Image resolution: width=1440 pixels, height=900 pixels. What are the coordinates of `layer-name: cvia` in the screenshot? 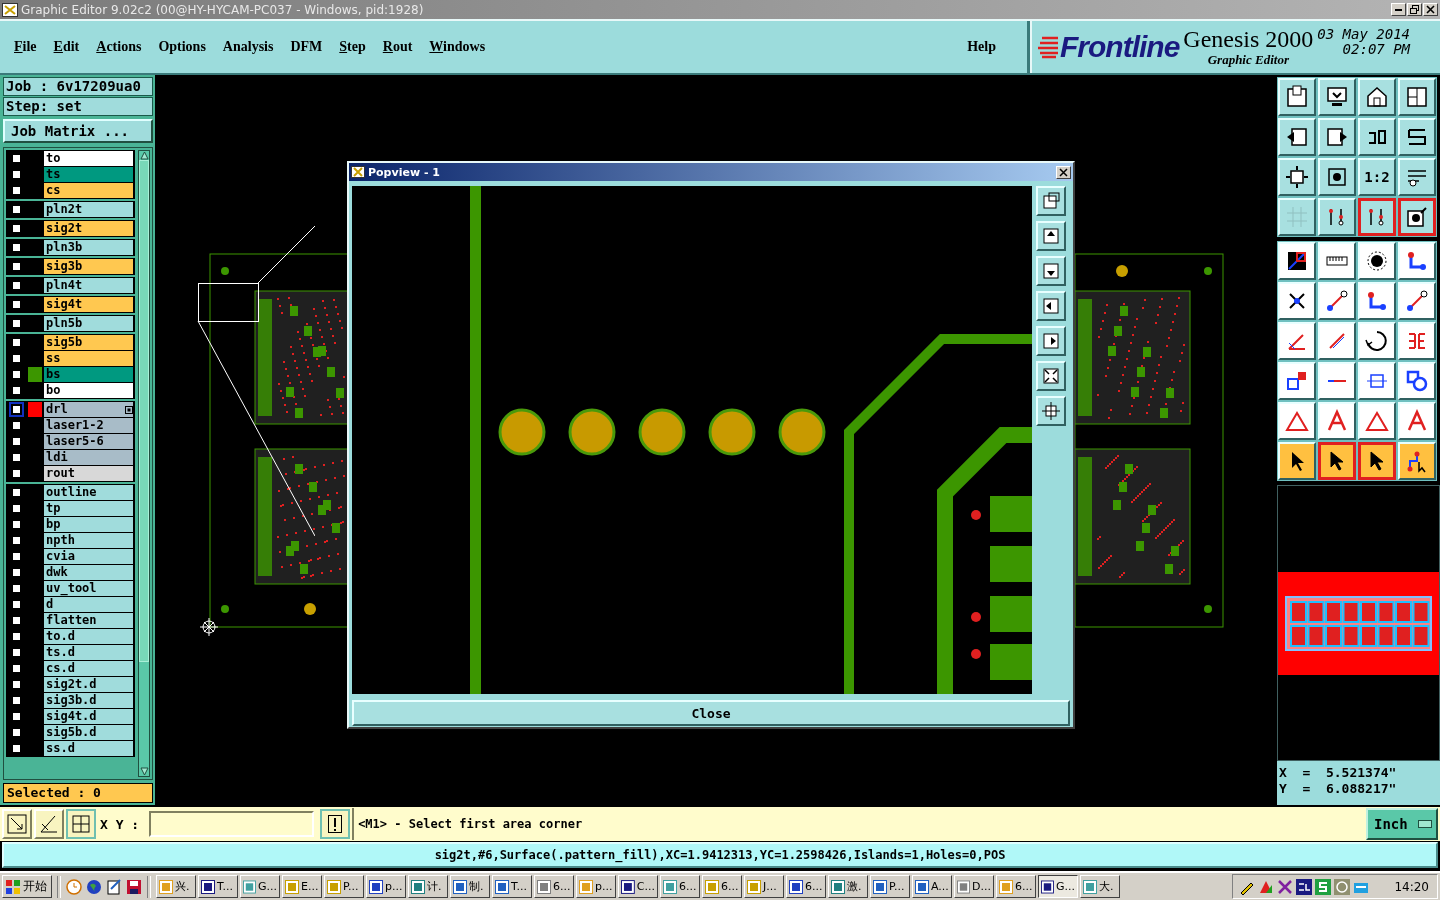 It's located at (88, 556).